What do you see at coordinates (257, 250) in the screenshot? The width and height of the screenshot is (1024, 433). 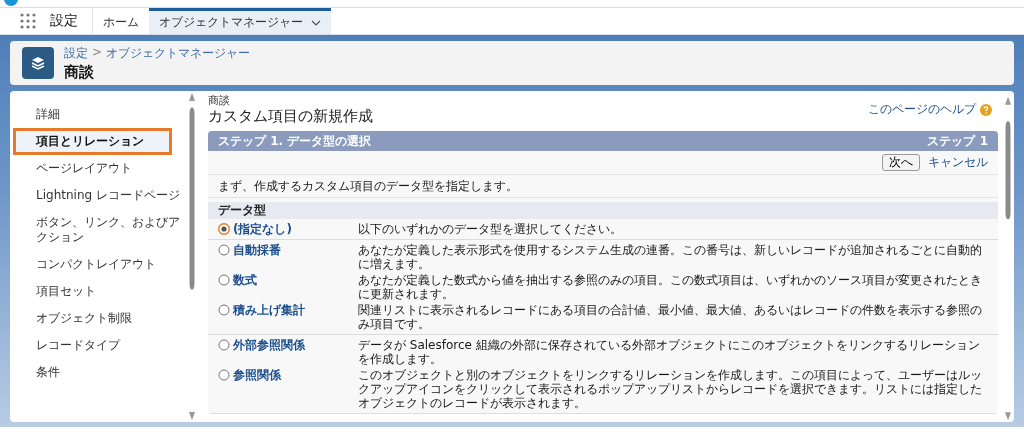 I see `data-type-label: 自動採番` at bounding box center [257, 250].